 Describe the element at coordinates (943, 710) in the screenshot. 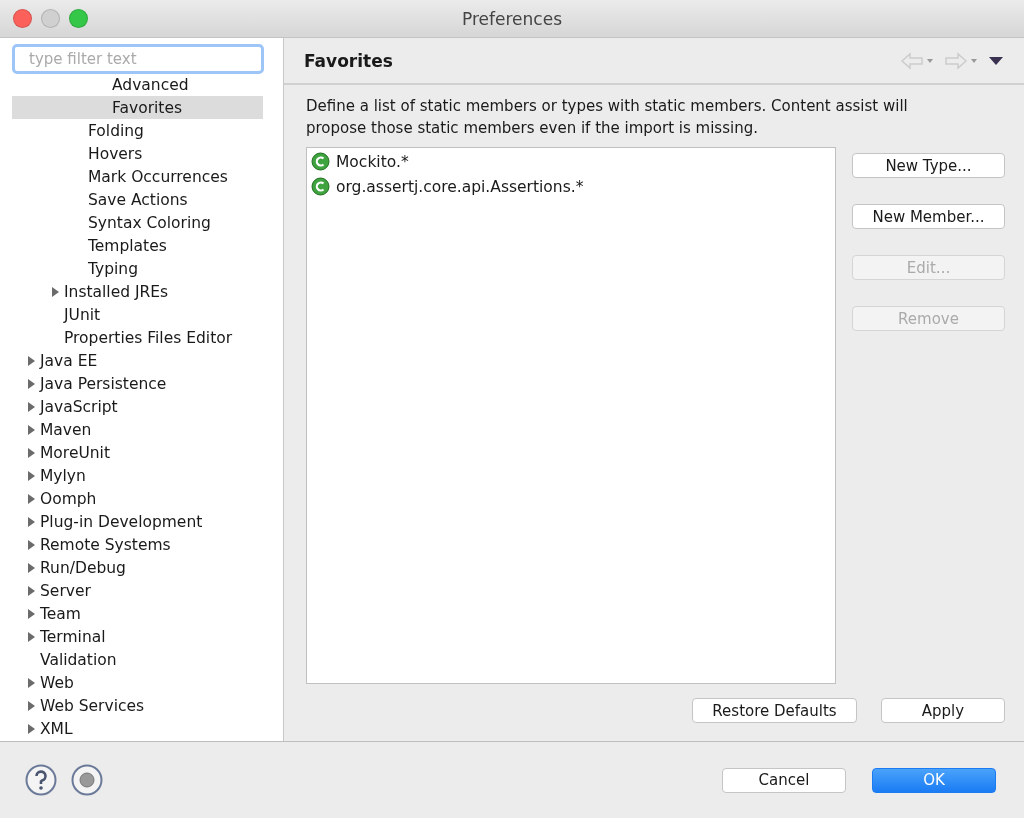

I see `apply-button: Apply` at that location.